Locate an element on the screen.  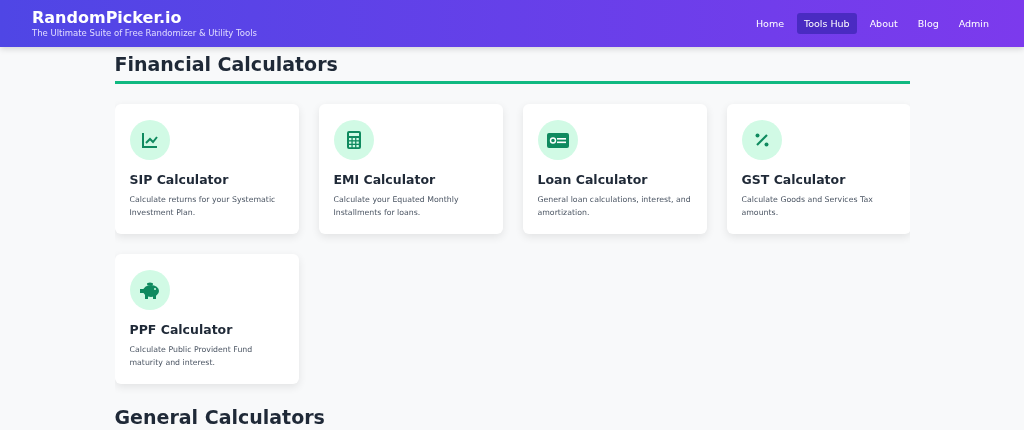
site-logo: RandomPicker.io is located at coordinates (144, 17).